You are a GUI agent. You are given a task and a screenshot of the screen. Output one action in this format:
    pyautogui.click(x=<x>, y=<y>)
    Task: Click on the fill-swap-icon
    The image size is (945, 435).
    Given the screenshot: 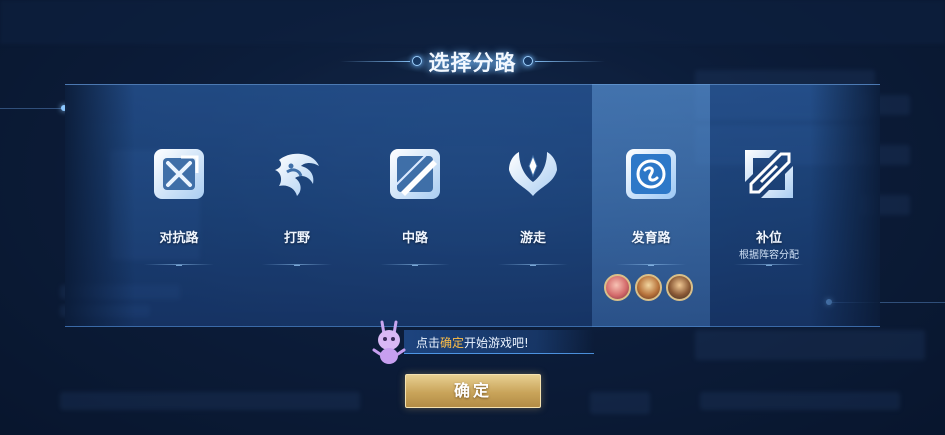 What is the action you would take?
    pyautogui.click(x=769, y=174)
    